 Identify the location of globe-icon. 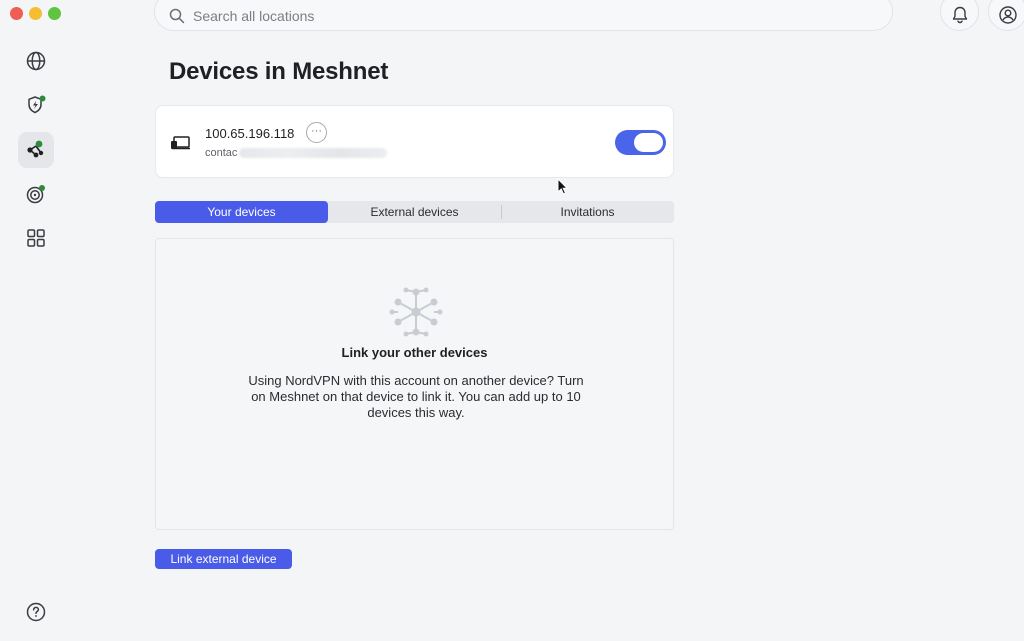
(36, 61).